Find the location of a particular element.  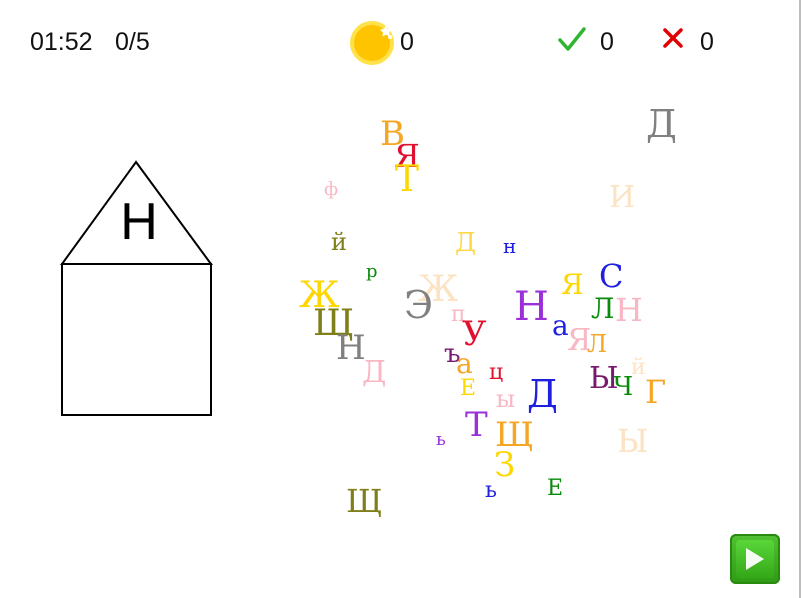

cross-icon is located at coordinates (673, 38).